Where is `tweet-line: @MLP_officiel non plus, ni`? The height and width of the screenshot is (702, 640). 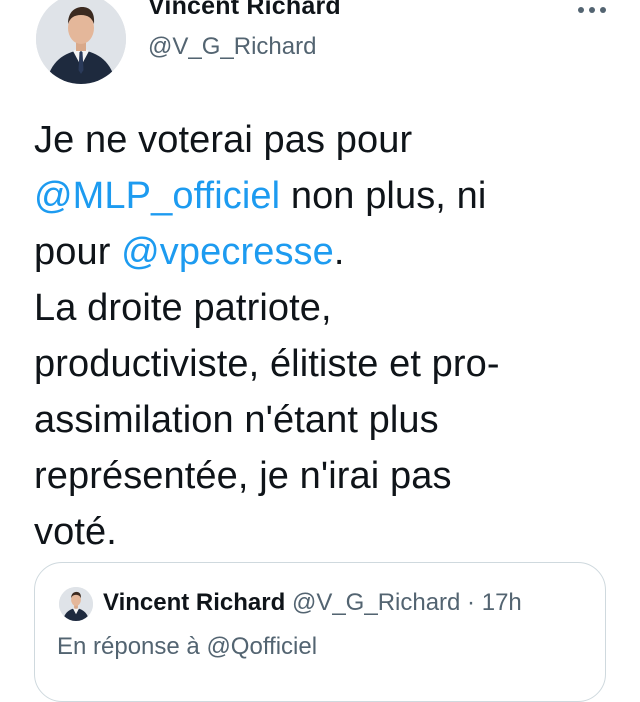 tweet-line: @MLP_officiel non plus, ni is located at coordinates (329, 196).